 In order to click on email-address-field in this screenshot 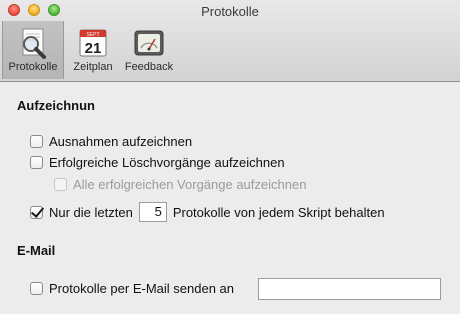, I will do `click(349, 289)`.